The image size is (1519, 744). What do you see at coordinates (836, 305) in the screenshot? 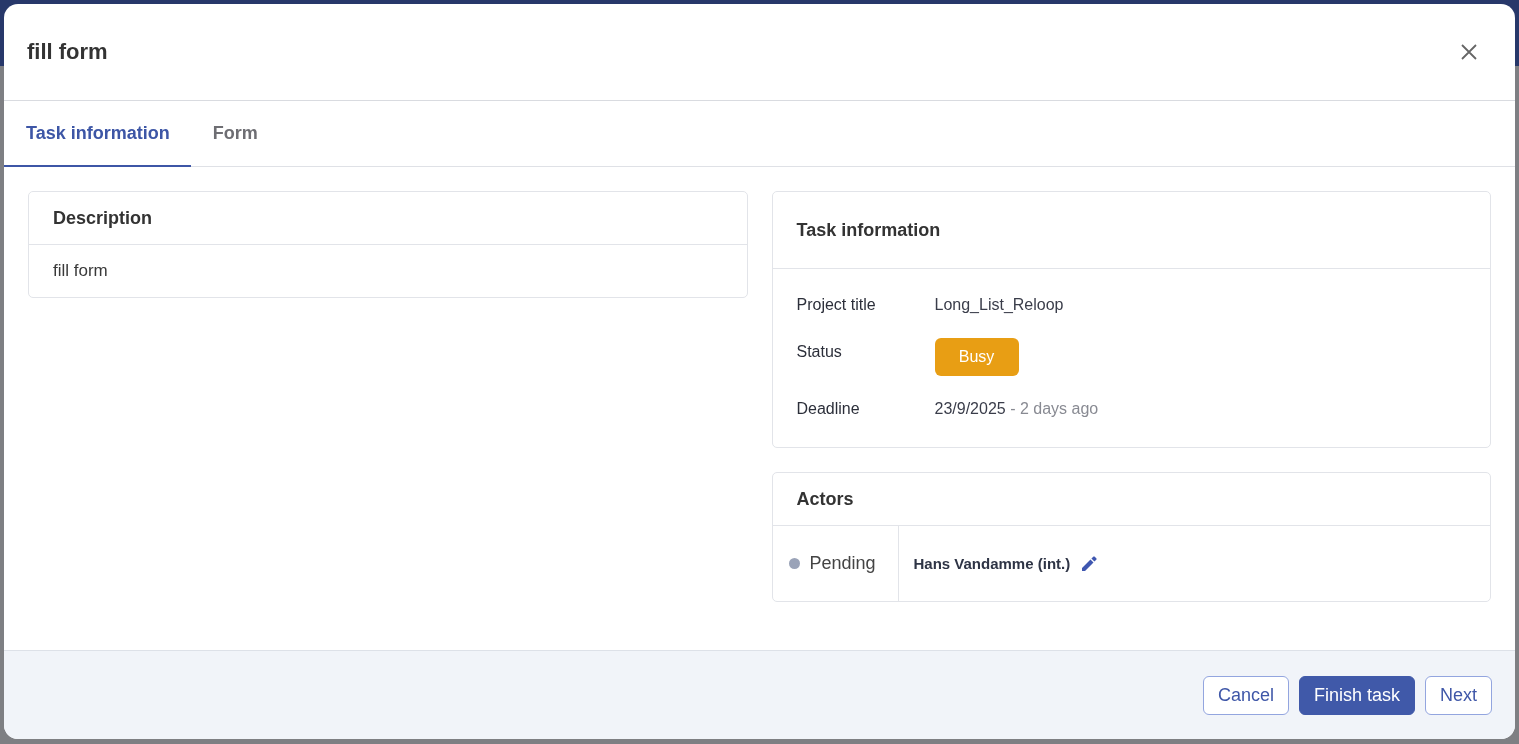
I see `field-label: Project title` at bounding box center [836, 305].